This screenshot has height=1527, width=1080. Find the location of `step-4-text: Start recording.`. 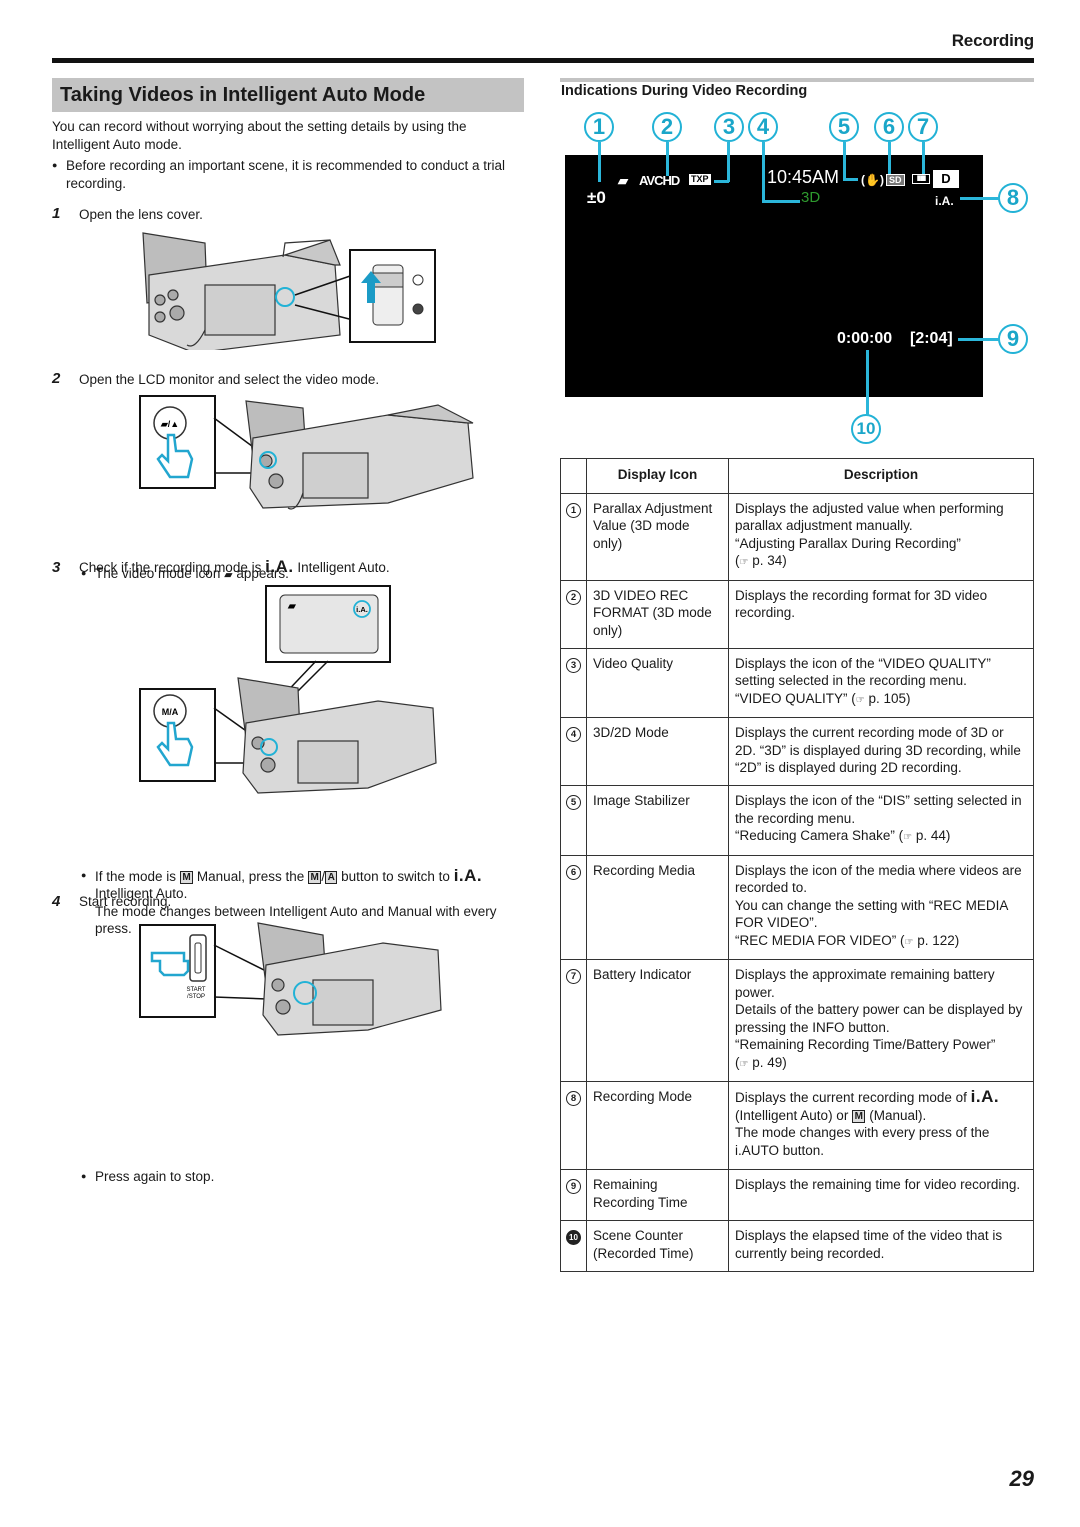

step-4-text: Start recording. is located at coordinates (125, 901).